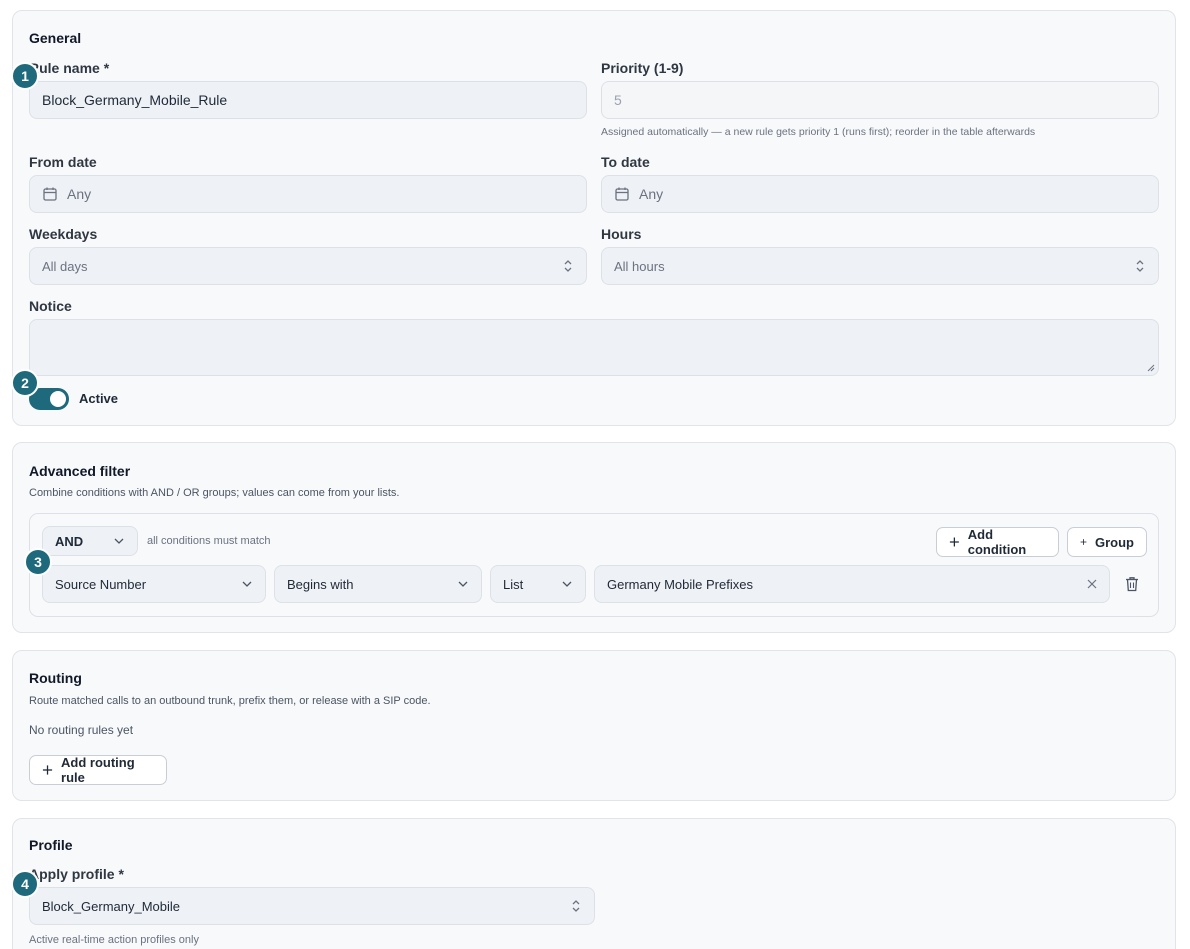 This screenshot has width=1190, height=949. Describe the element at coordinates (308, 194) in the screenshot. I see `from-date-input: Any` at that location.